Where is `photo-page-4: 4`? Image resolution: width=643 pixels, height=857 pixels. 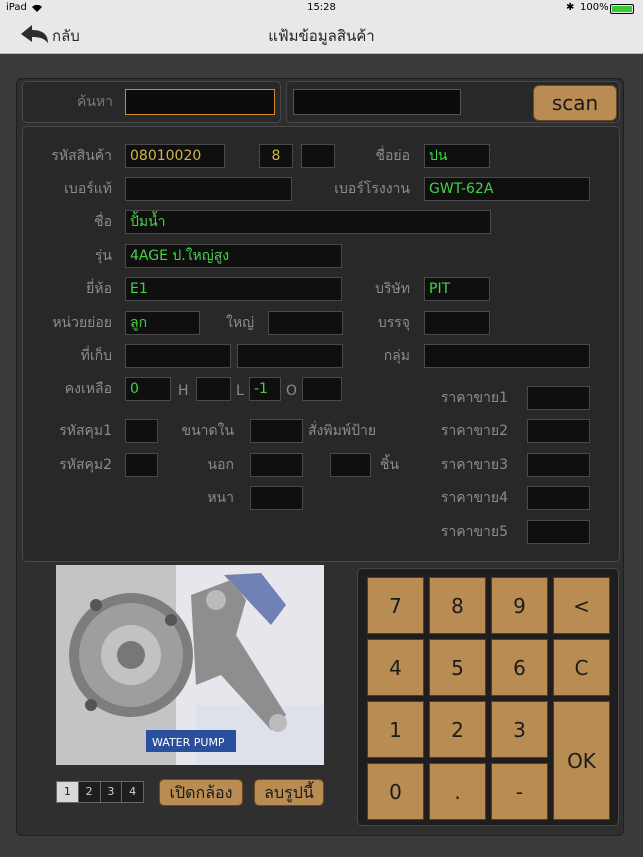
photo-page-4: 4 is located at coordinates (132, 792).